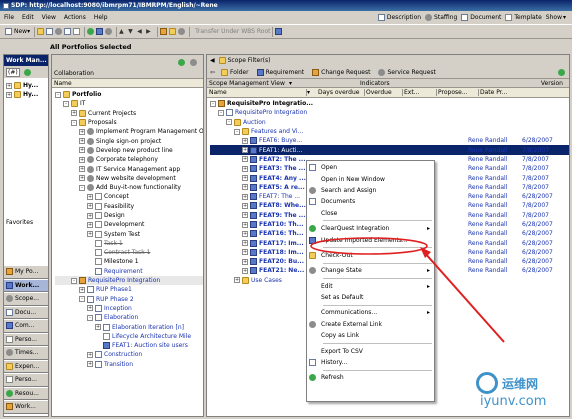 This screenshot has height=419, width=572. Describe the element at coordinates (407, 290) in the screenshot. I see `annotation-overlay` at that location.